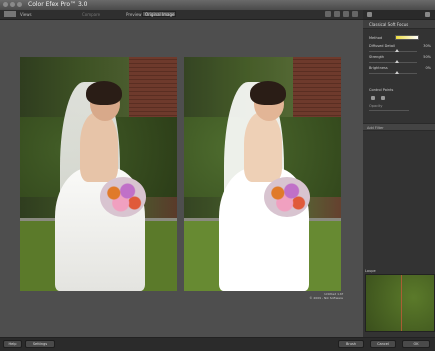 Image resolution: width=435 pixels, height=351 pixels. I want to click on brightness-value: 0%, so click(428, 68).